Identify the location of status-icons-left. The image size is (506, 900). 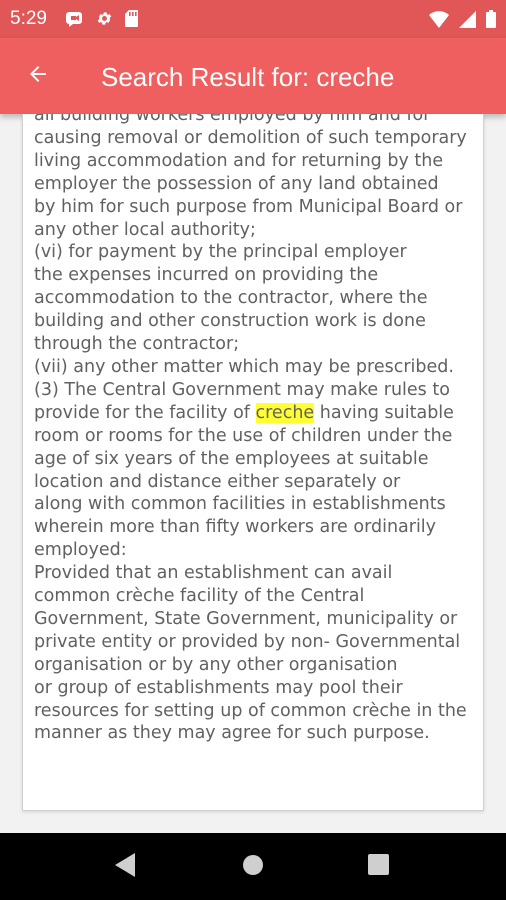
(102, 21).